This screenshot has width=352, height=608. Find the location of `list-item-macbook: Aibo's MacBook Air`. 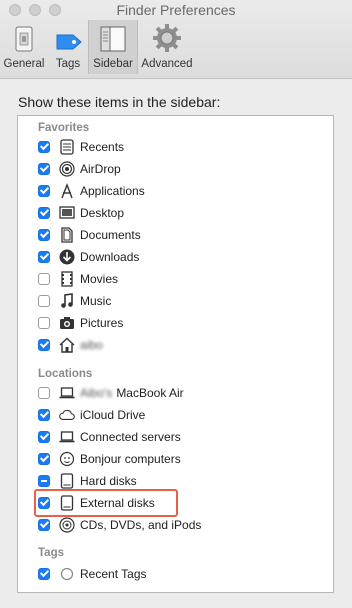

list-item-macbook: Aibo's MacBook Air is located at coordinates (111, 393).